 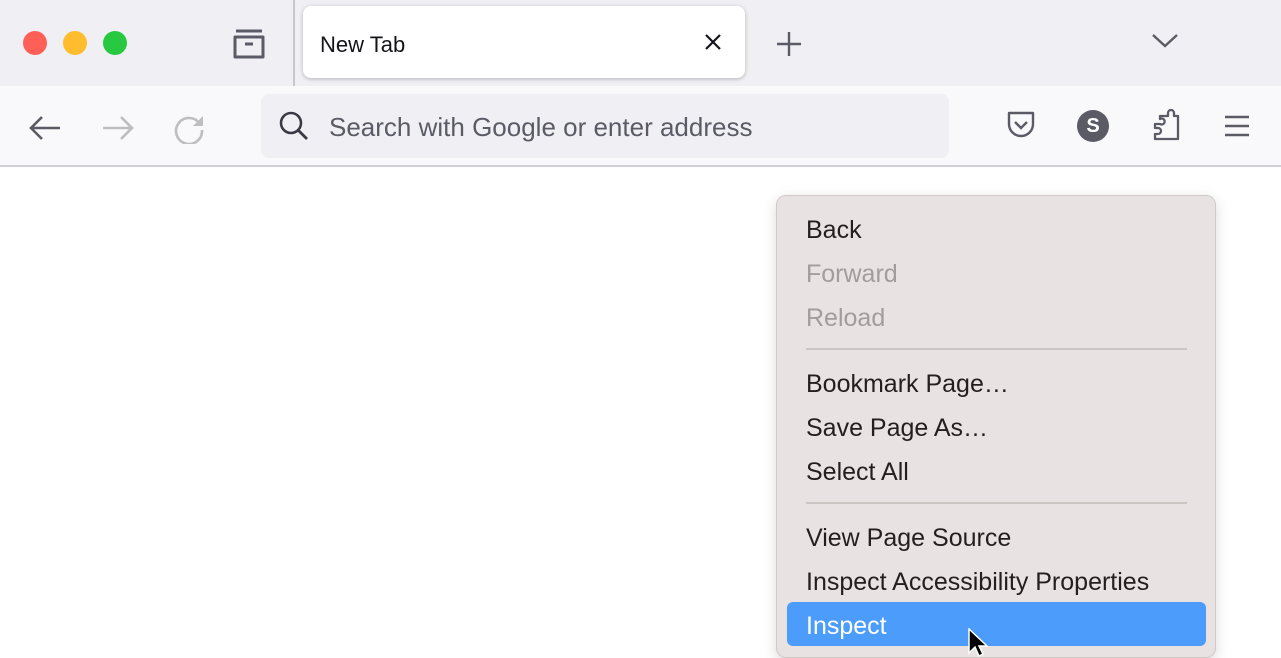 I want to click on pocket-icon, so click(x=1021, y=125).